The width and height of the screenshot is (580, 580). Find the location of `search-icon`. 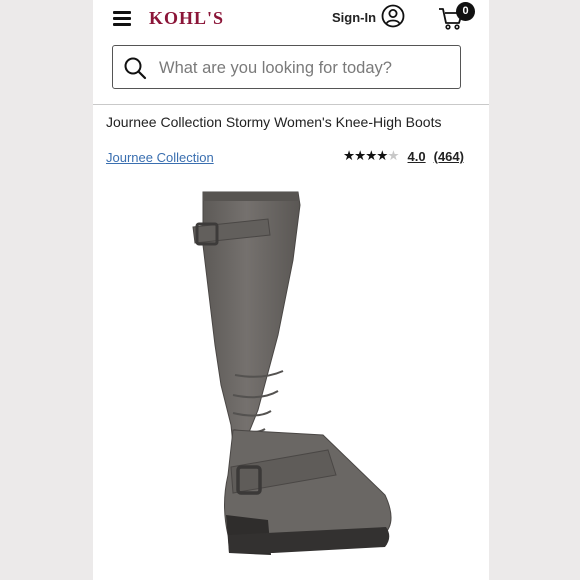

search-icon is located at coordinates (135, 68).